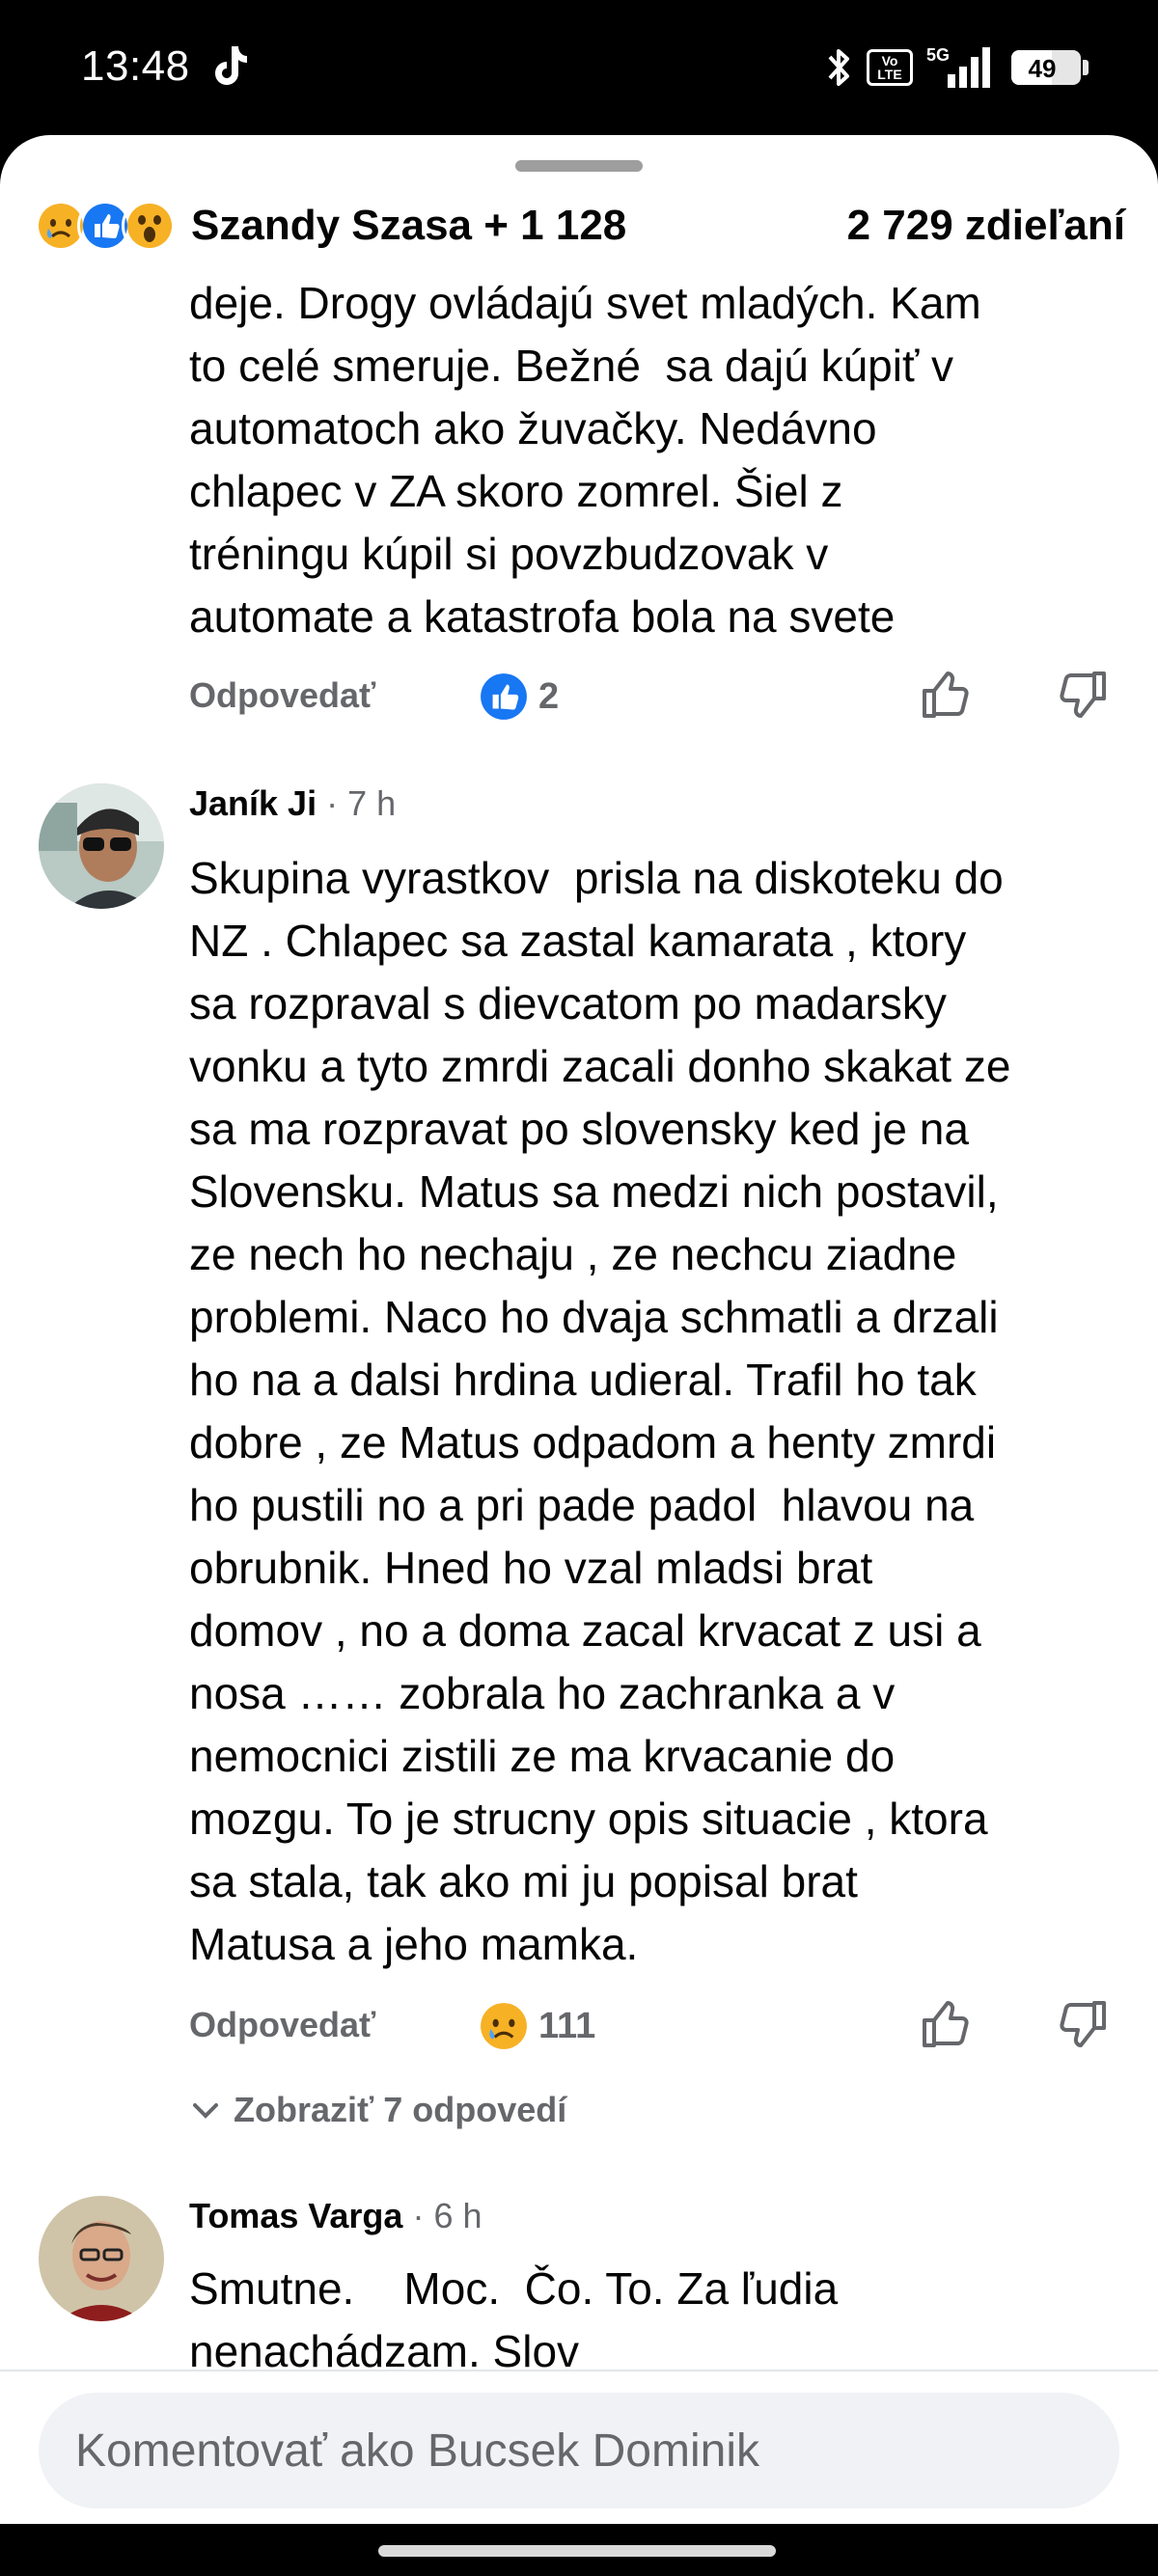 The width and height of the screenshot is (1158, 2576). I want to click on wow-reaction-icon, so click(150, 226).